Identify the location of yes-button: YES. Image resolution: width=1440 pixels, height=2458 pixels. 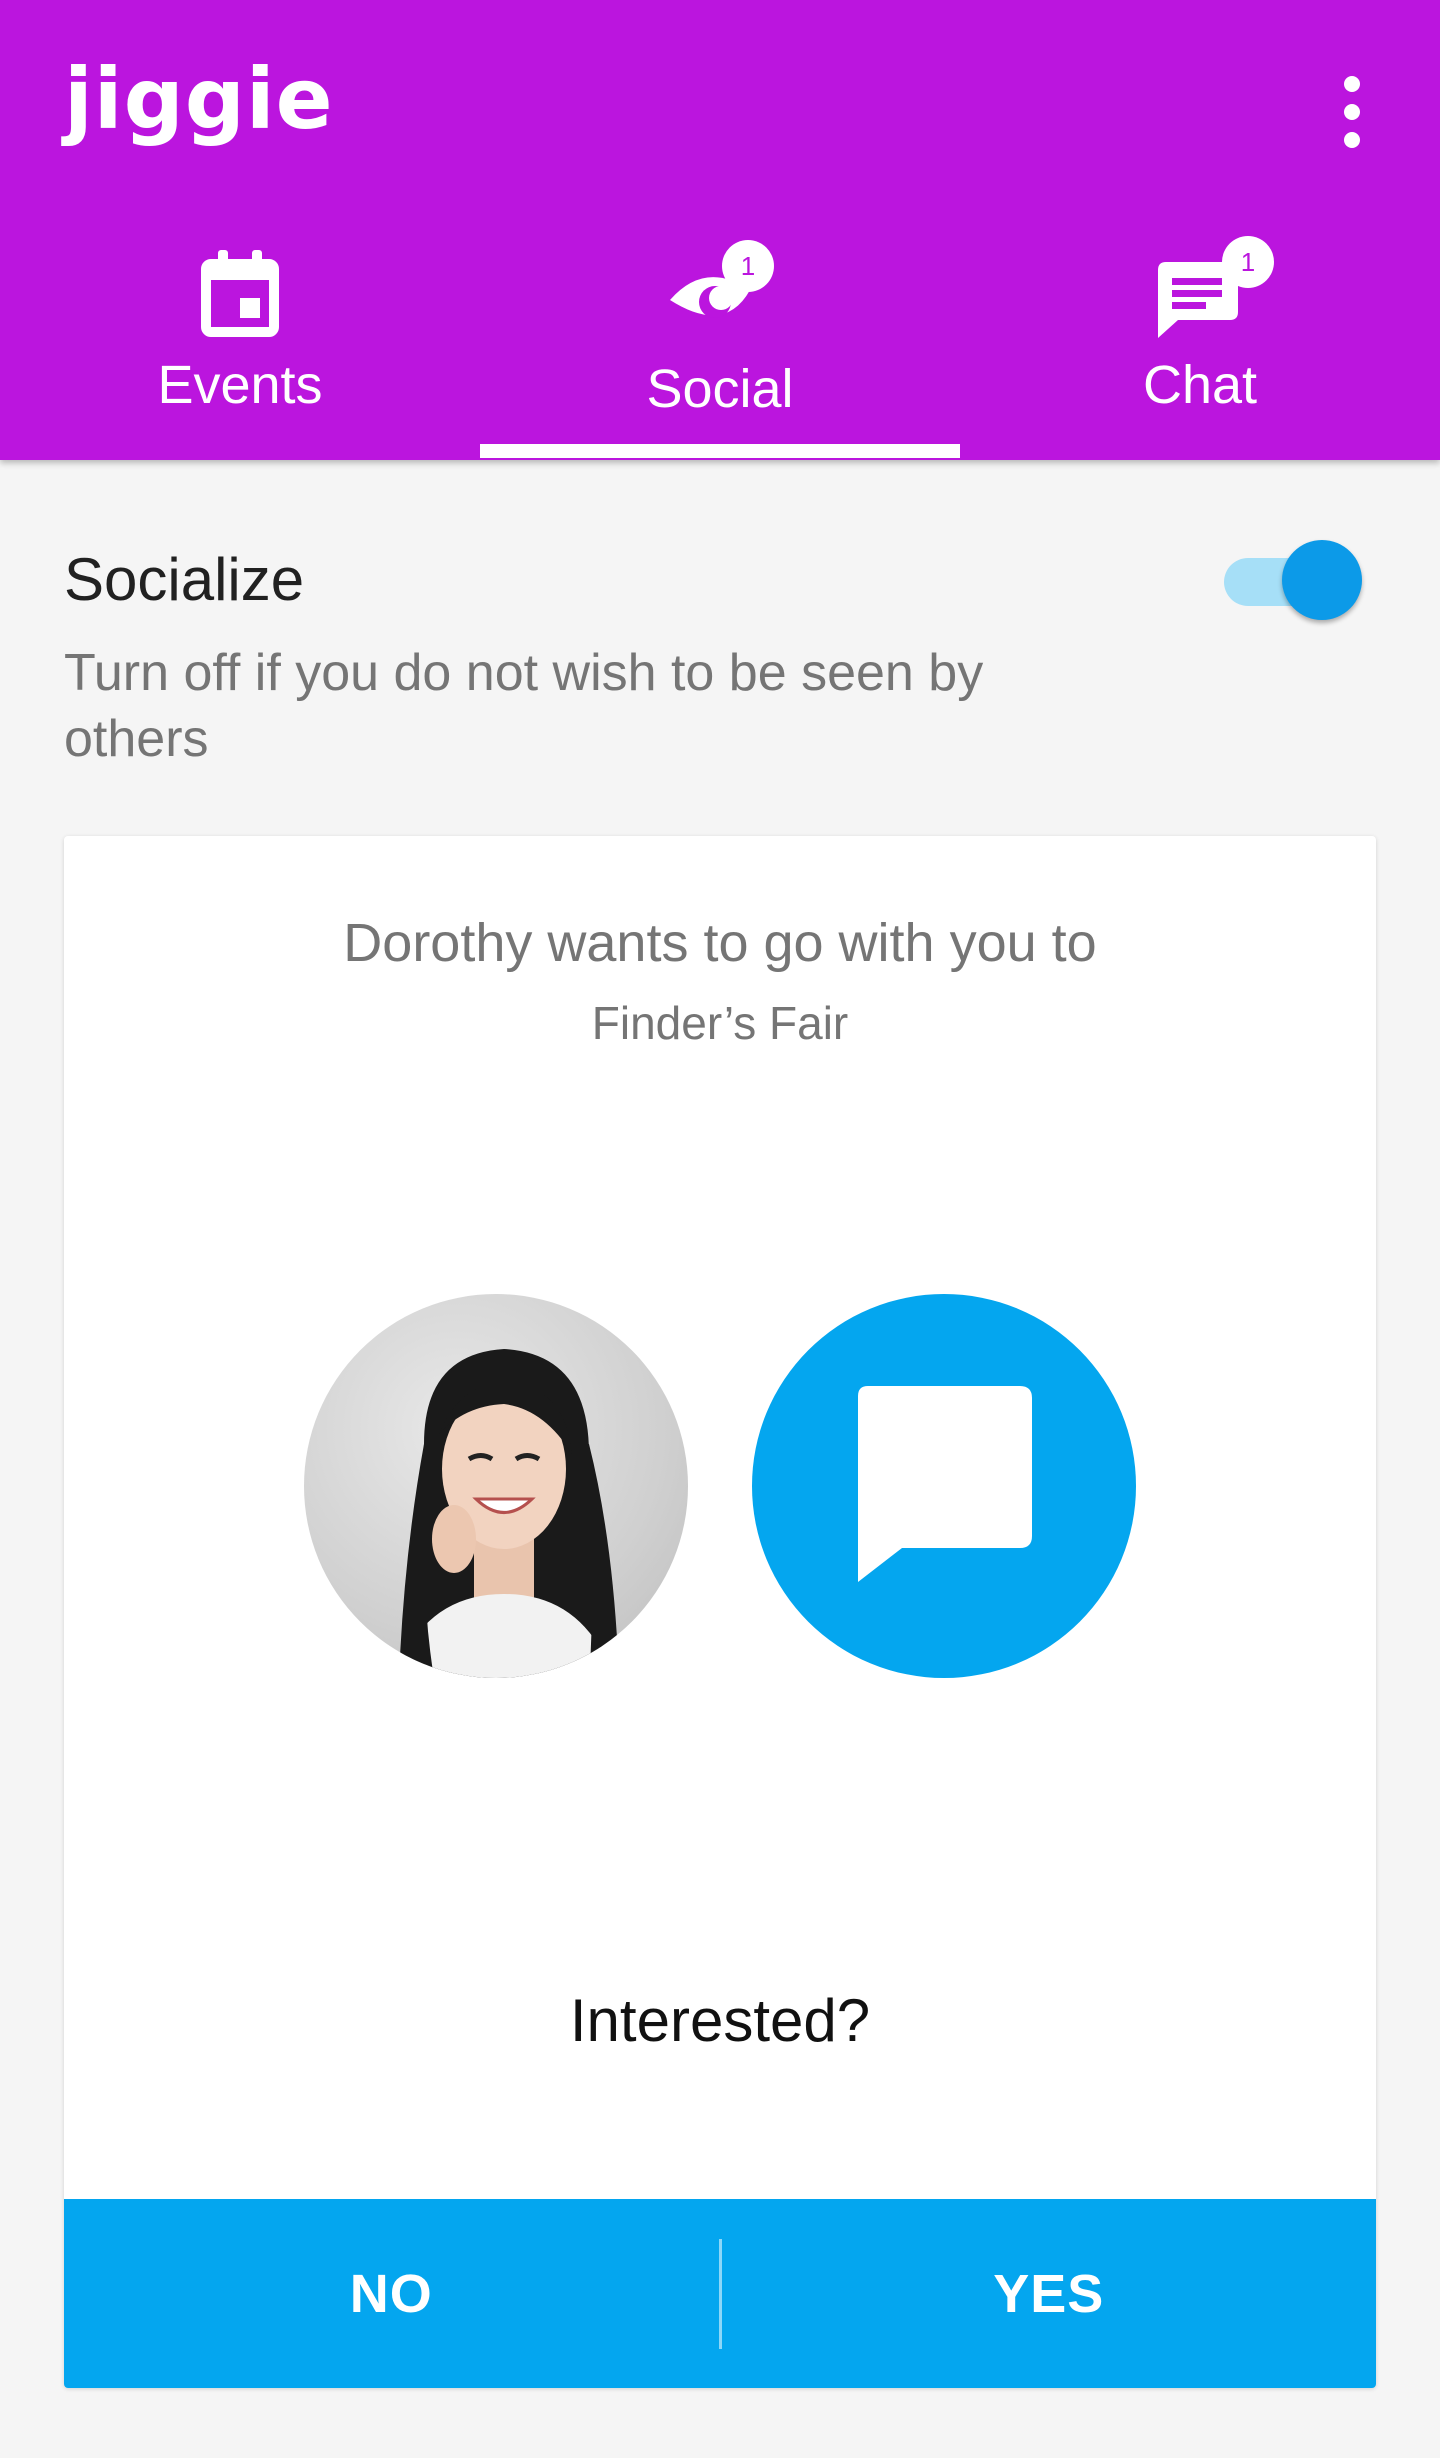
(1049, 2293).